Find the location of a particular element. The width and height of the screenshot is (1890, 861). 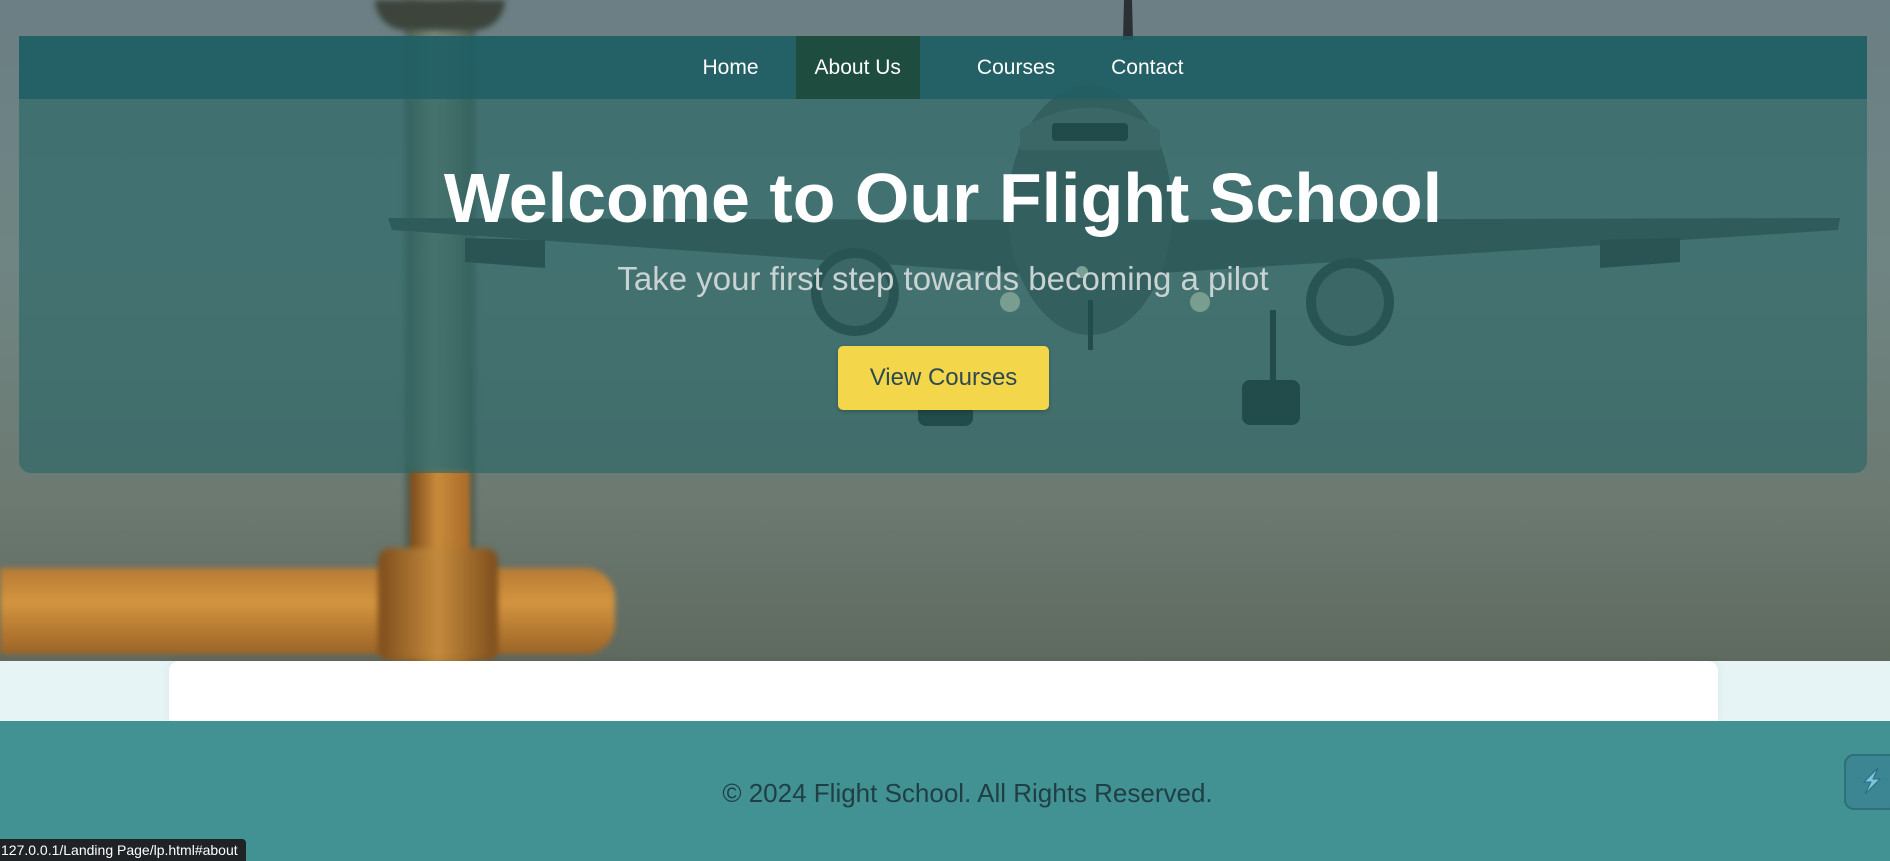

floating-widget-button is located at coordinates (1867, 782).